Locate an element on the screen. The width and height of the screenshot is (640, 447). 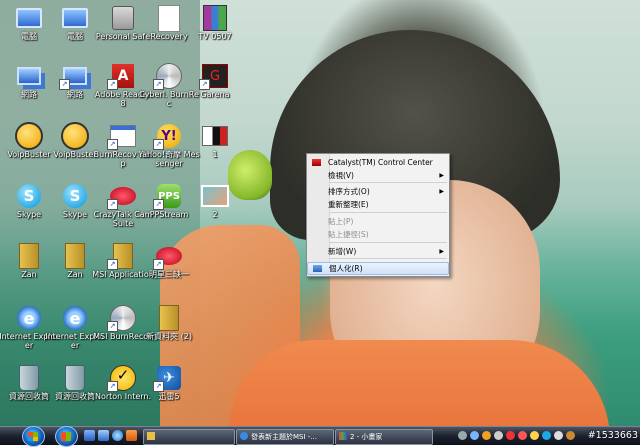
desktop-icon-label: 新資料夾 (2) is located at coordinates (169, 336).